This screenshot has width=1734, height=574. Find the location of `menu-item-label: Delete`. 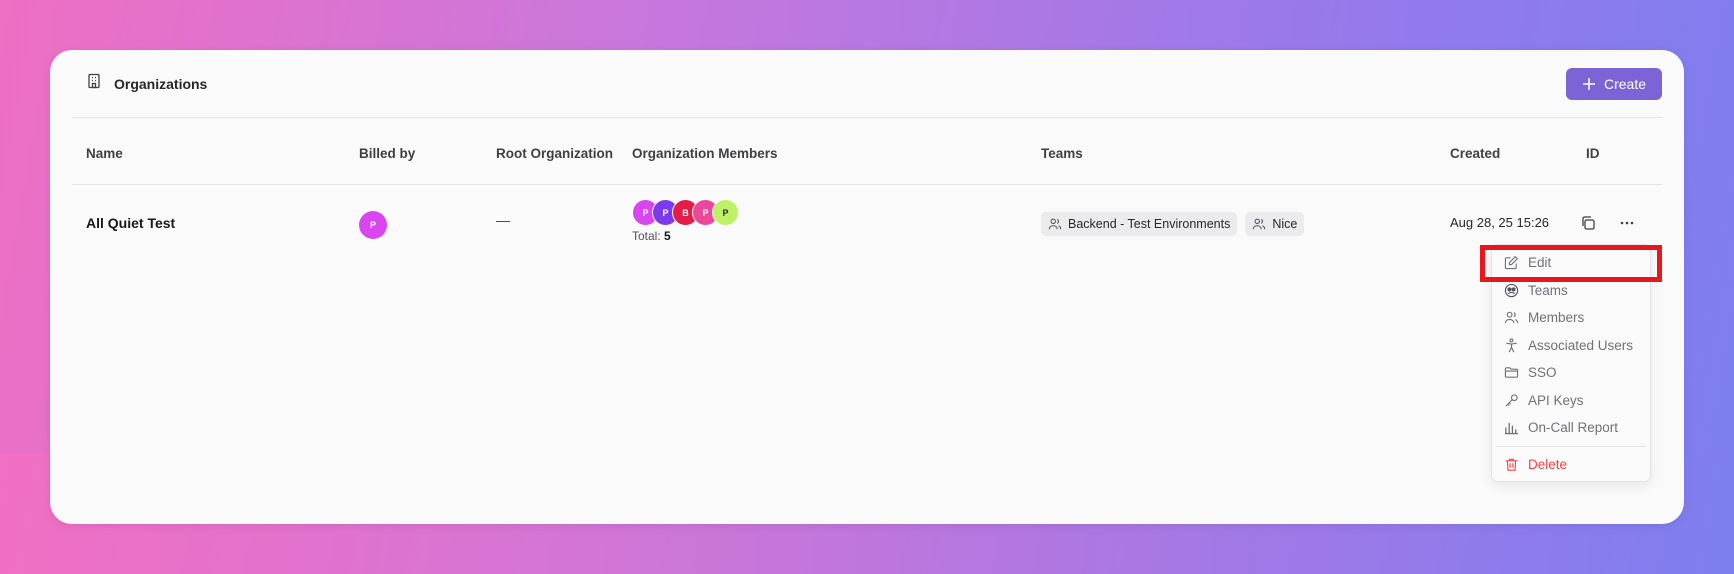

menu-item-label: Delete is located at coordinates (1548, 464).